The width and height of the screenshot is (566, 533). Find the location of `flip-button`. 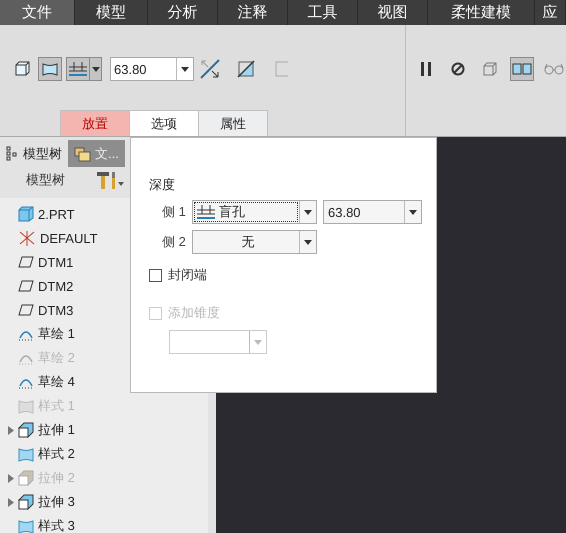

flip-button is located at coordinates (210, 69).